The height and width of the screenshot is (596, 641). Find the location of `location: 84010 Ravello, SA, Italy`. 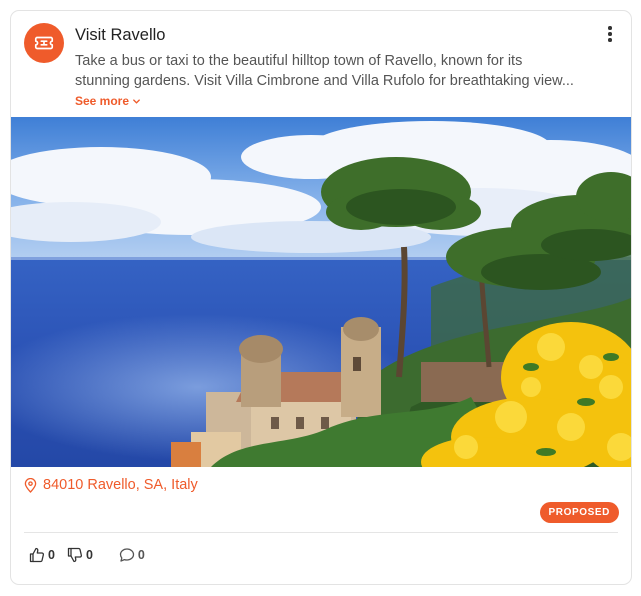

location: 84010 Ravello, SA, Italy is located at coordinates (111, 485).